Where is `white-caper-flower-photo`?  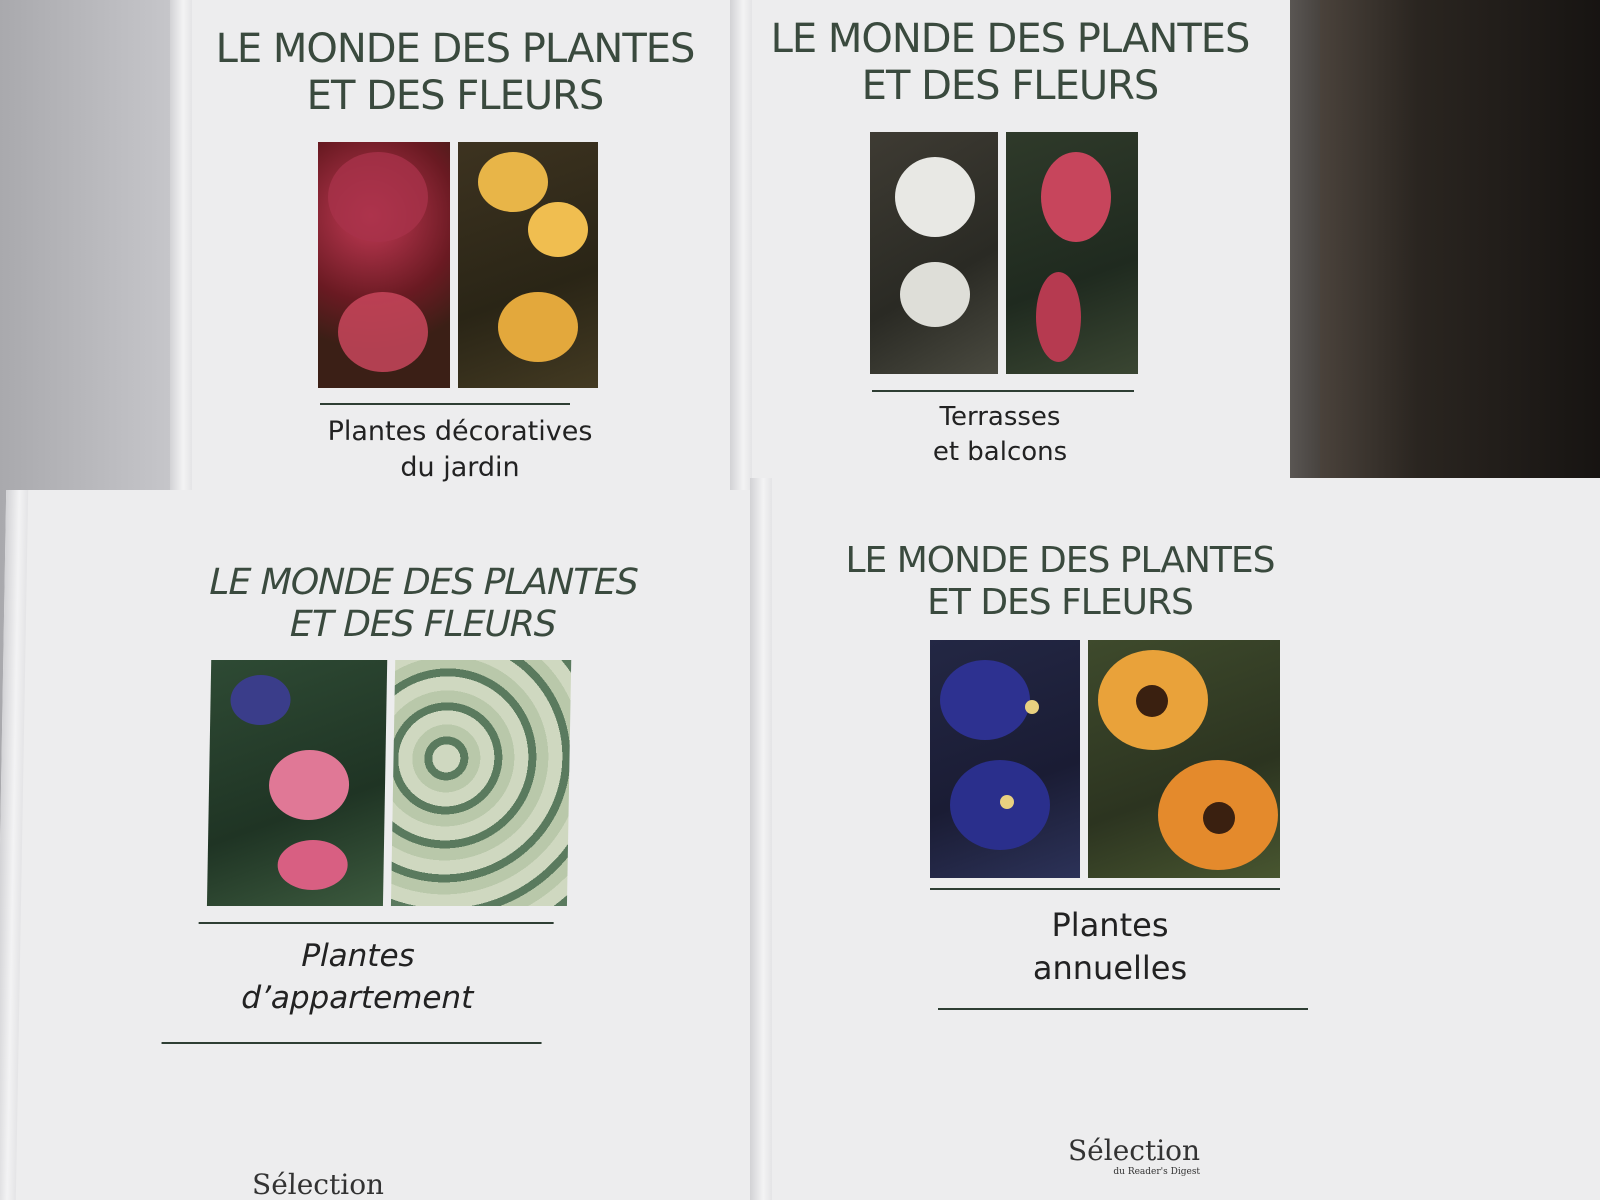
white-caper-flower-photo is located at coordinates (934, 253).